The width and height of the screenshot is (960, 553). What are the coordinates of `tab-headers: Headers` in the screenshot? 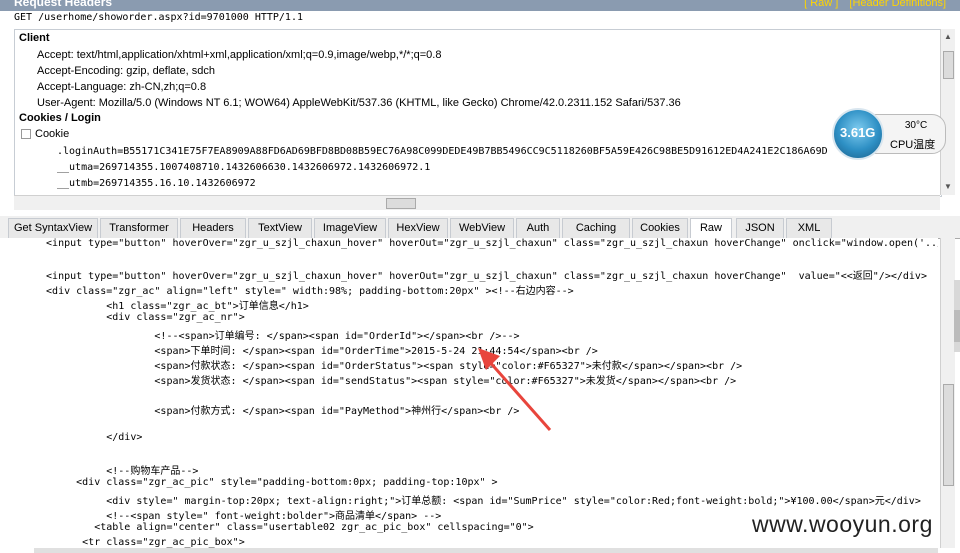 It's located at (213, 228).